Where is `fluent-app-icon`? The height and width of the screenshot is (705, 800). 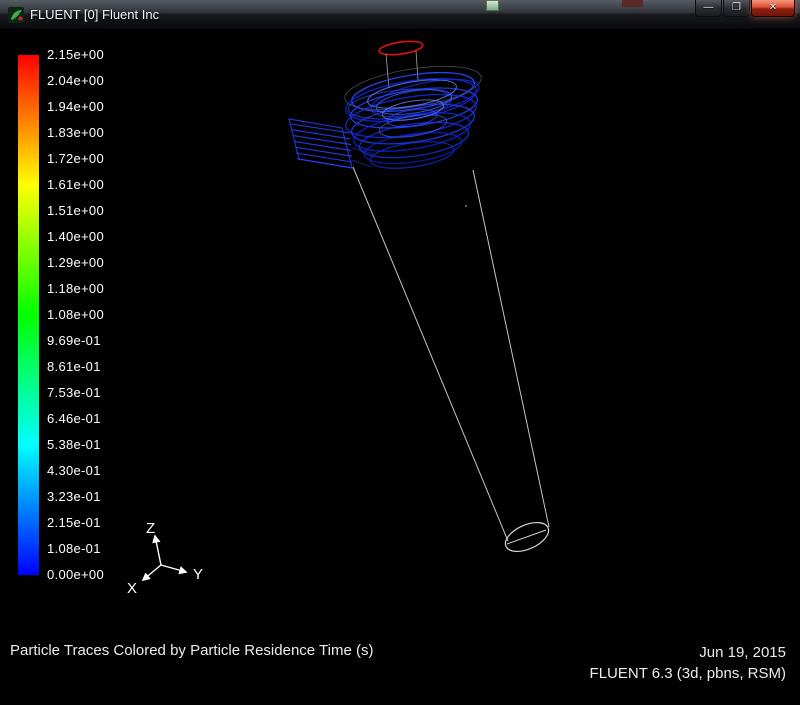 fluent-app-icon is located at coordinates (16, 14).